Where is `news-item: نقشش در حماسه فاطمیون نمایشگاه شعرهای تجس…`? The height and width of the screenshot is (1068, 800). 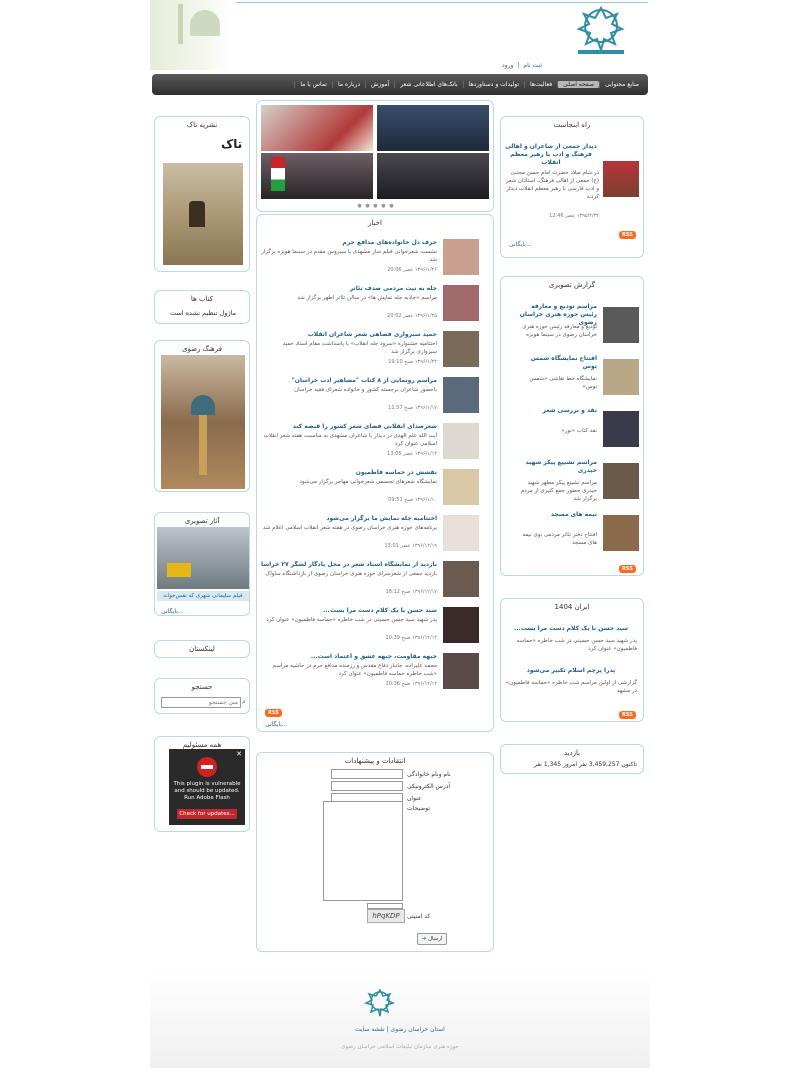
news-item: نقشش در حماسه فاطمیون نمایشگاه شعرهای تجس… is located at coordinates (370, 491).